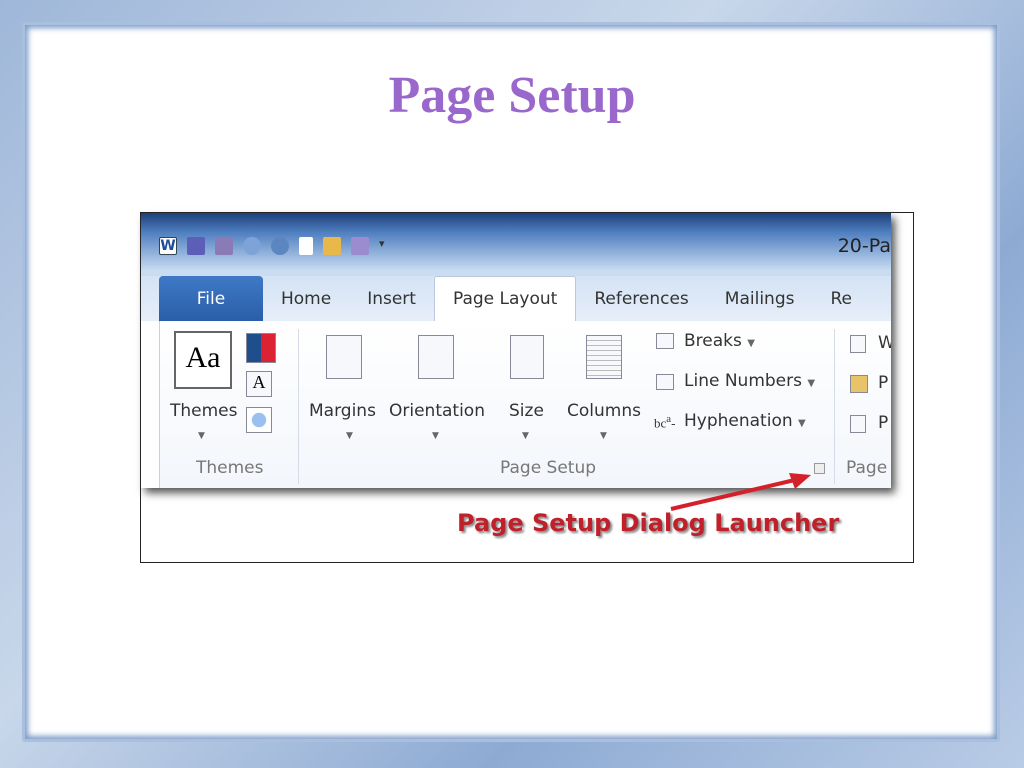 The height and width of the screenshot is (768, 1024). What do you see at coordinates (648, 523) in the screenshot?
I see `annotation-caption: Page Setup Dialog Launcher` at bounding box center [648, 523].